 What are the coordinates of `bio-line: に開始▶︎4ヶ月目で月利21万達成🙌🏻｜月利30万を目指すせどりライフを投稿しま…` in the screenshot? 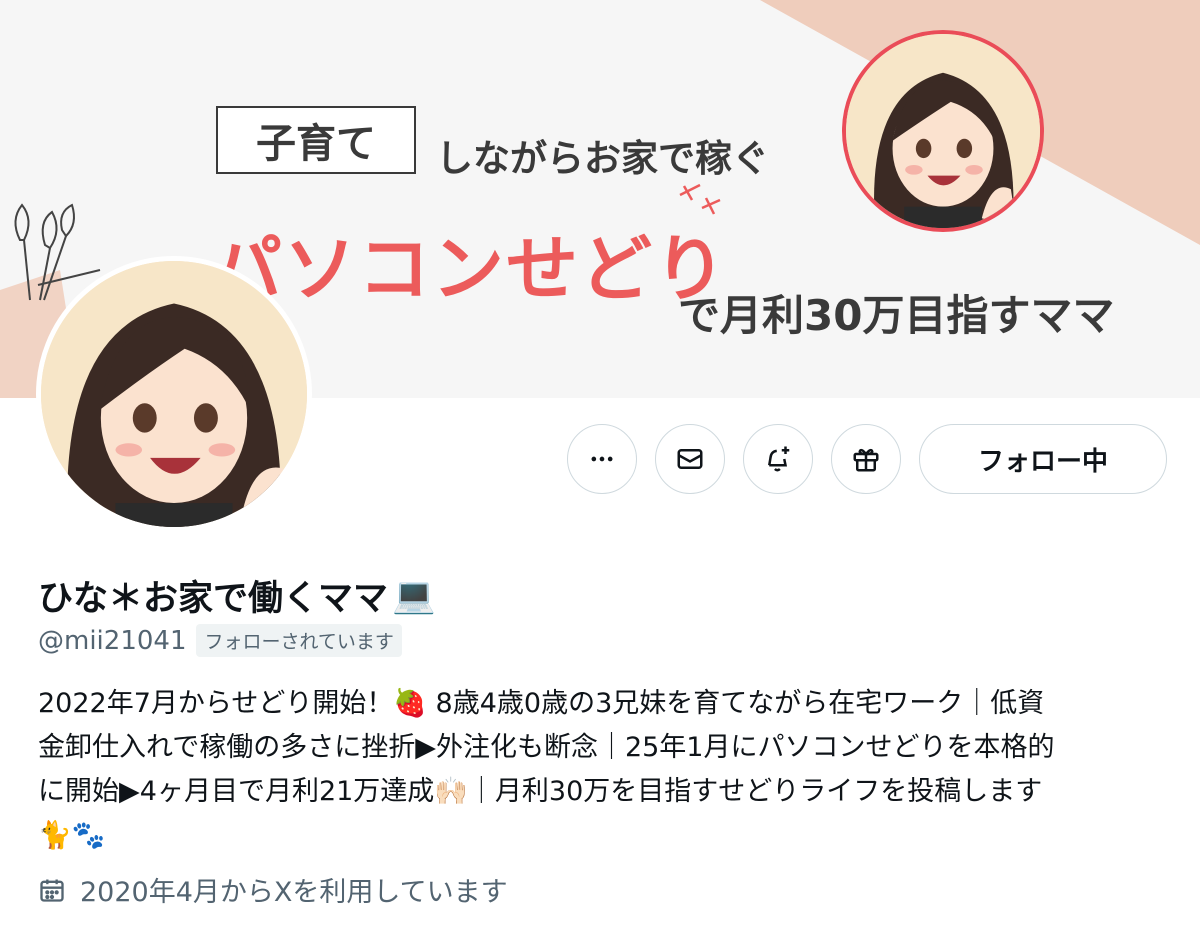 It's located at (540, 791).